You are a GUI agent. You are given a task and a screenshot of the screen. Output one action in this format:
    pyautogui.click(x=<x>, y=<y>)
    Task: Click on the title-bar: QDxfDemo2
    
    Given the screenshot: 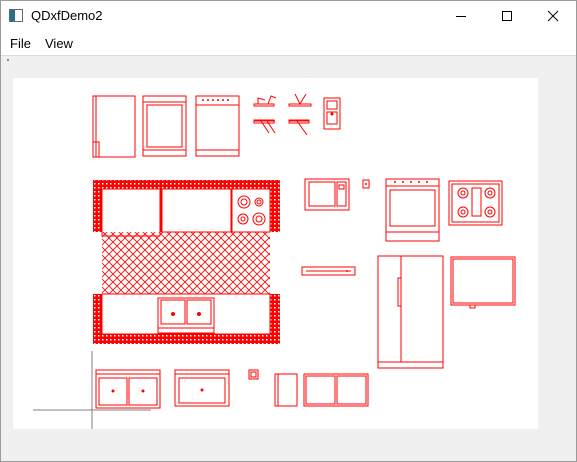 What is the action you would take?
    pyautogui.click(x=288, y=16)
    